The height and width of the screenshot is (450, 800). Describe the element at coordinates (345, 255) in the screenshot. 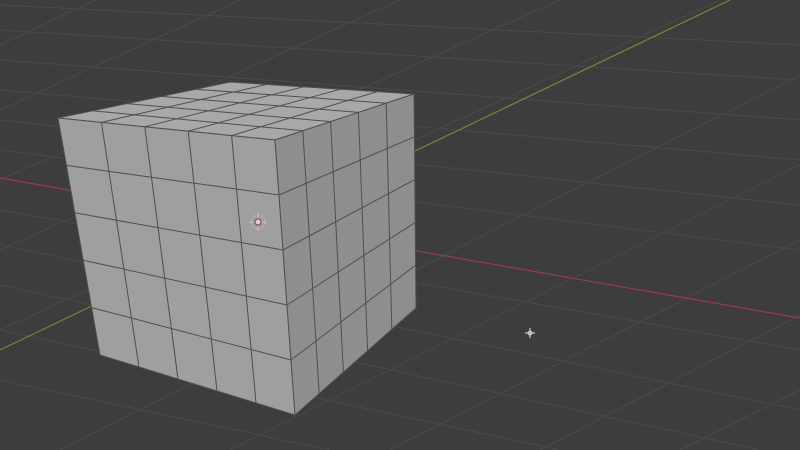

I see `cube-right-face` at that location.